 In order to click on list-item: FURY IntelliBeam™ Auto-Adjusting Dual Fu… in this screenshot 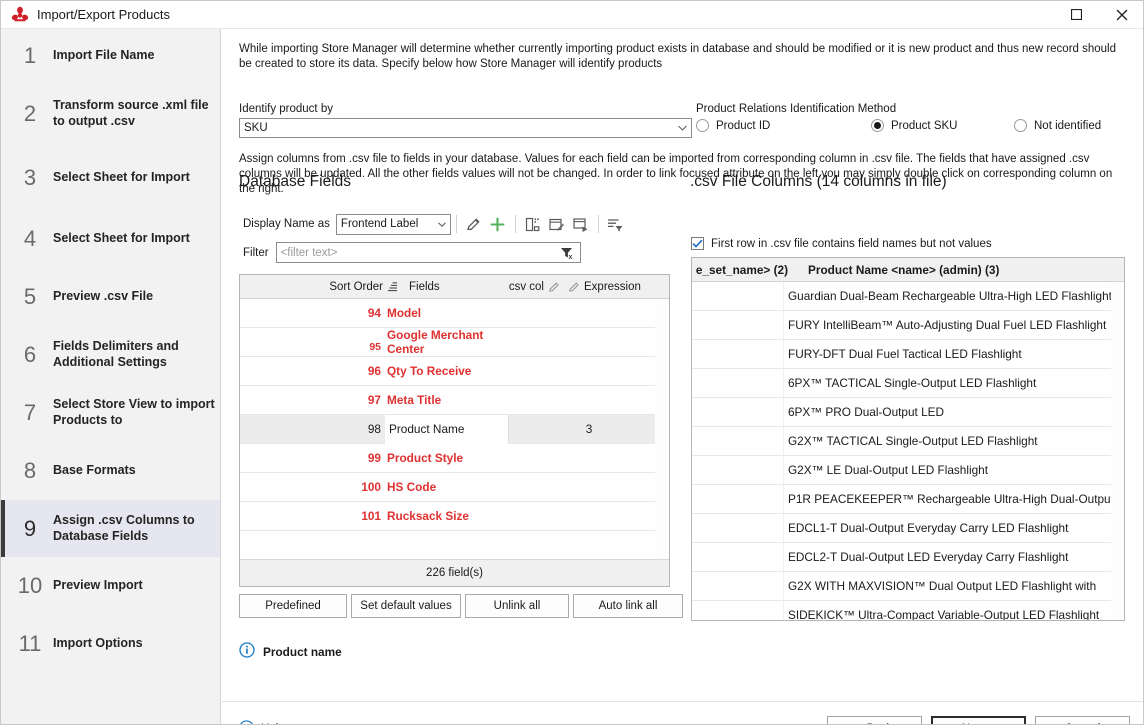, I will do `click(908, 325)`.